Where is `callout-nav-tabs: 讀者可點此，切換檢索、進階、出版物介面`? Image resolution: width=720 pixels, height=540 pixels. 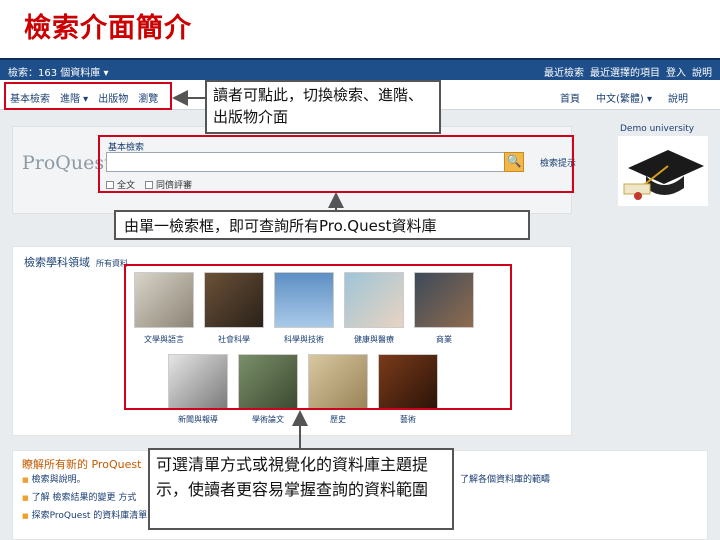
callout-nav-tabs: 讀者可點此，切換檢索、進階、出版物介面 is located at coordinates (323, 107).